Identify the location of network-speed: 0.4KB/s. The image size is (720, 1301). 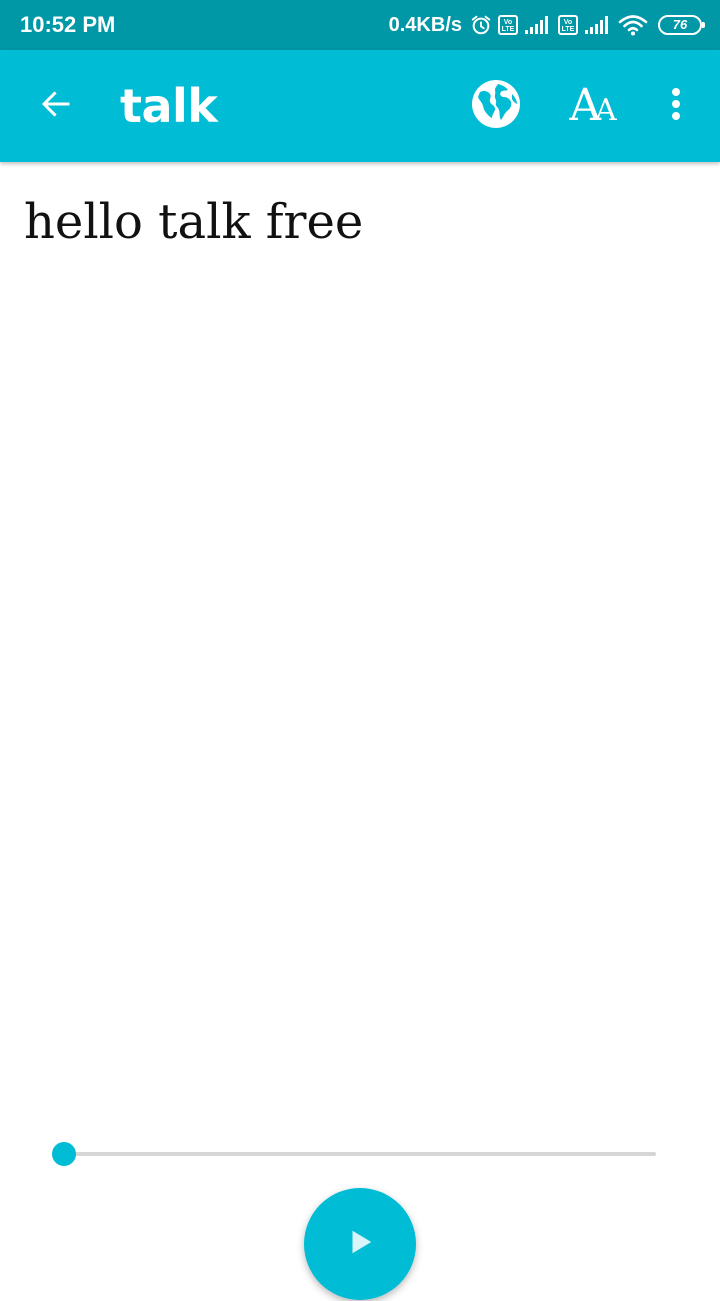
(425, 25).